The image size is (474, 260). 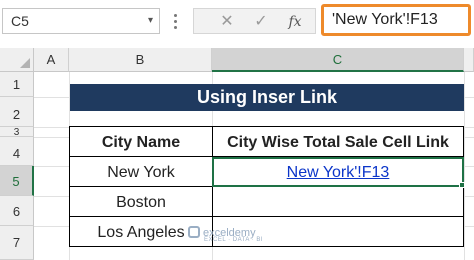 What do you see at coordinates (227, 22) in the screenshot?
I see `cancel-icon: ✕` at bounding box center [227, 22].